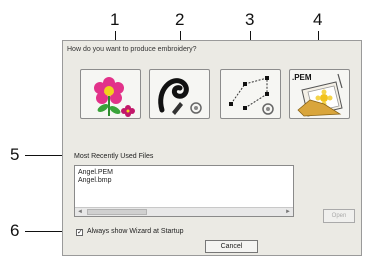 The image size is (376, 262). I want to click on photo-stitch-button, so click(179, 94).